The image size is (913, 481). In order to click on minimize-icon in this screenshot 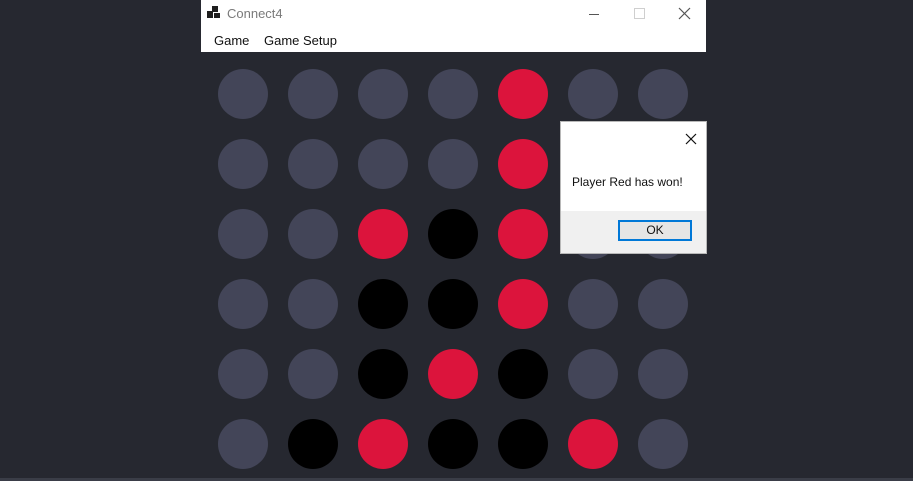, I will do `click(594, 14)`.